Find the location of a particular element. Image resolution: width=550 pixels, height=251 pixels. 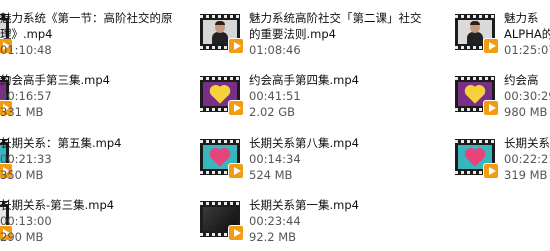

file-name: 长期关系第一集.mp4 is located at coordinates (304, 205).